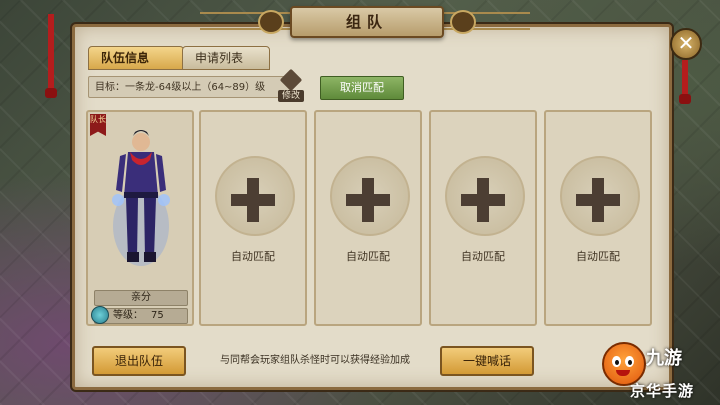 This screenshot has width=720, height=405. I want to click on edit-target-button: 修改, so click(291, 85).